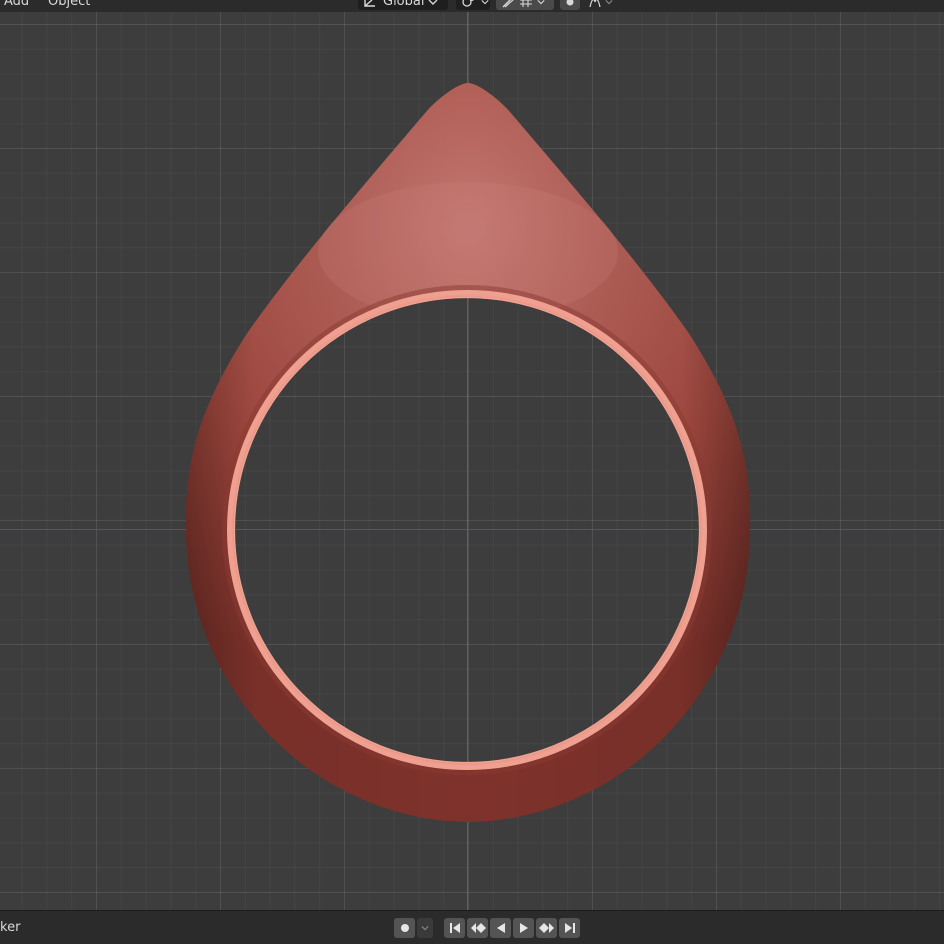  What do you see at coordinates (10, 928) in the screenshot?
I see `editor-type-label: ker` at bounding box center [10, 928].